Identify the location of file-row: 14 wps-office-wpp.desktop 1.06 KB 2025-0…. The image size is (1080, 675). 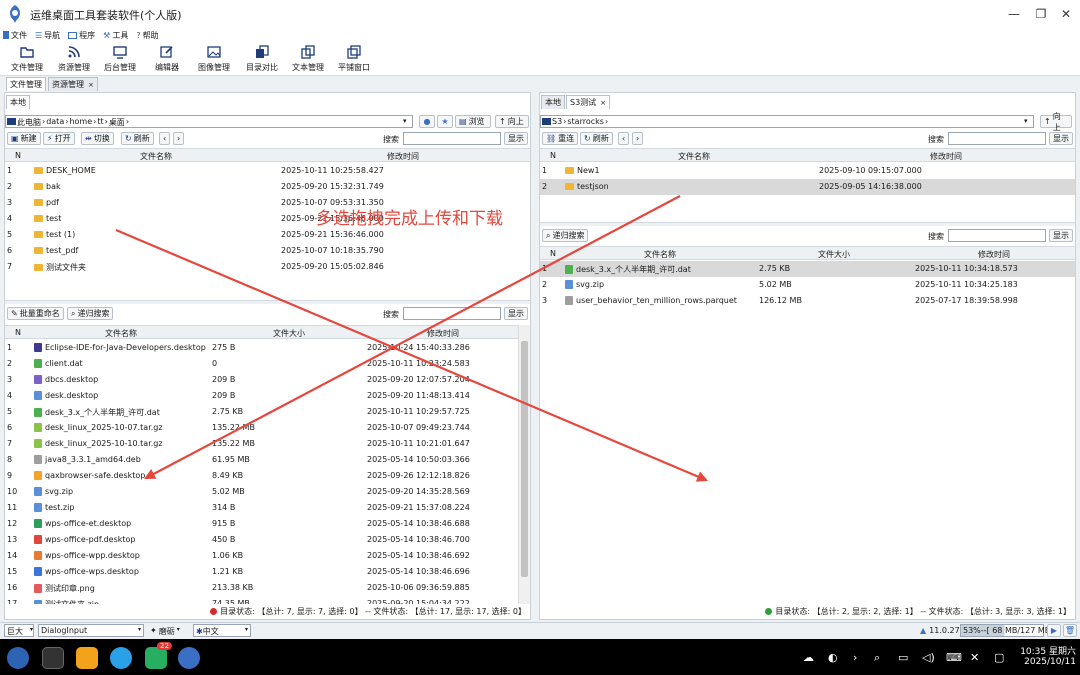
(261, 556).